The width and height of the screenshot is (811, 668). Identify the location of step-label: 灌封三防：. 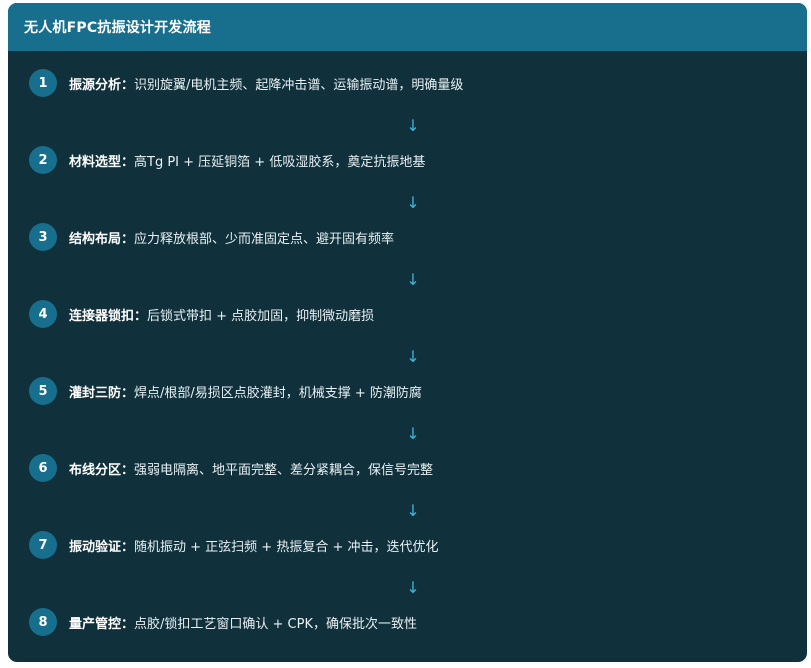
(102, 393).